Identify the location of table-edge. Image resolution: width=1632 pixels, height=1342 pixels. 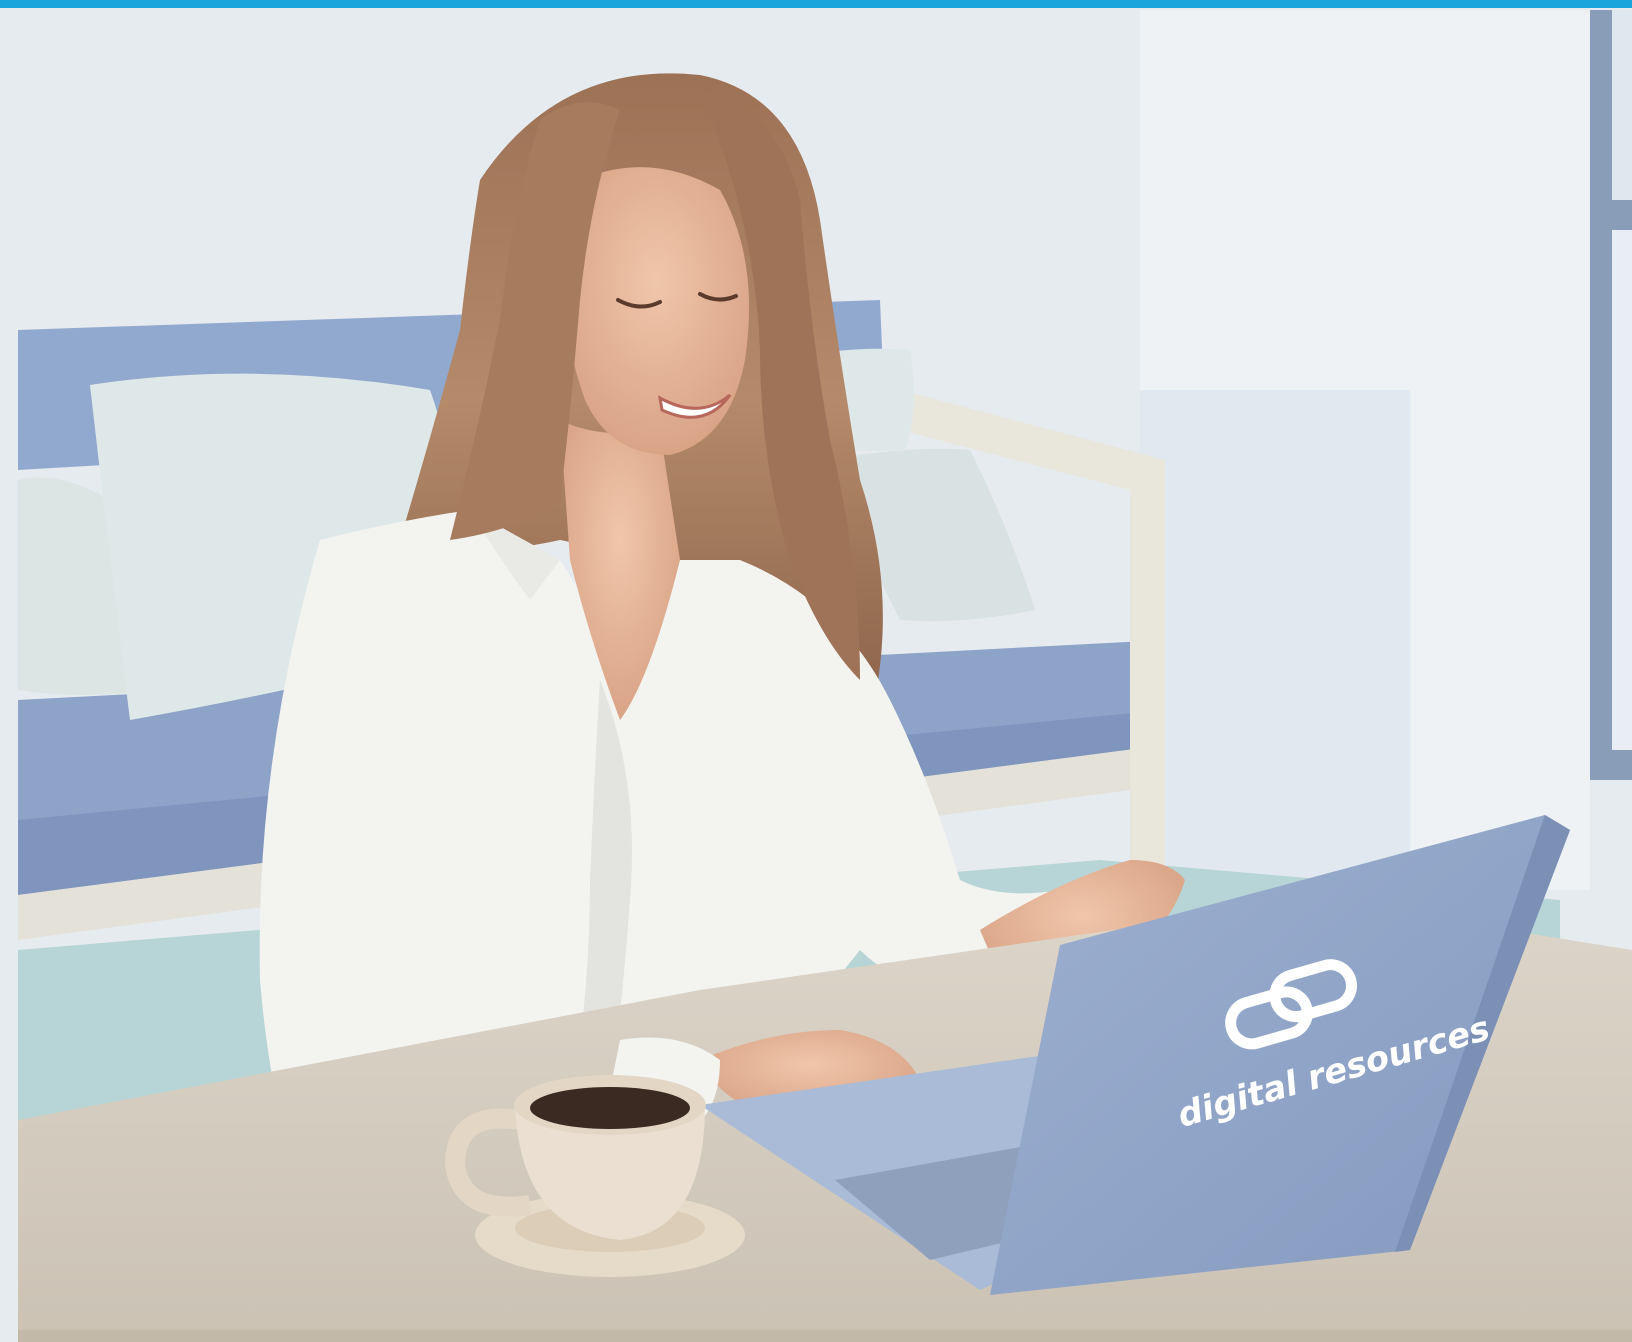
(825, 1336).